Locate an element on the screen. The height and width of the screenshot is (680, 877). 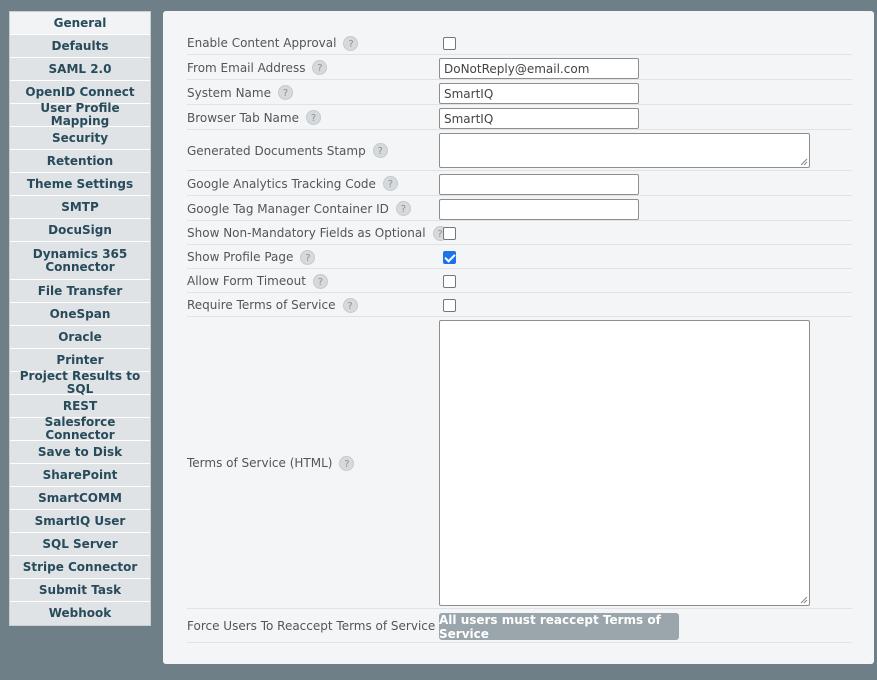
show-non-mandatory-checkbox is located at coordinates (449, 233).